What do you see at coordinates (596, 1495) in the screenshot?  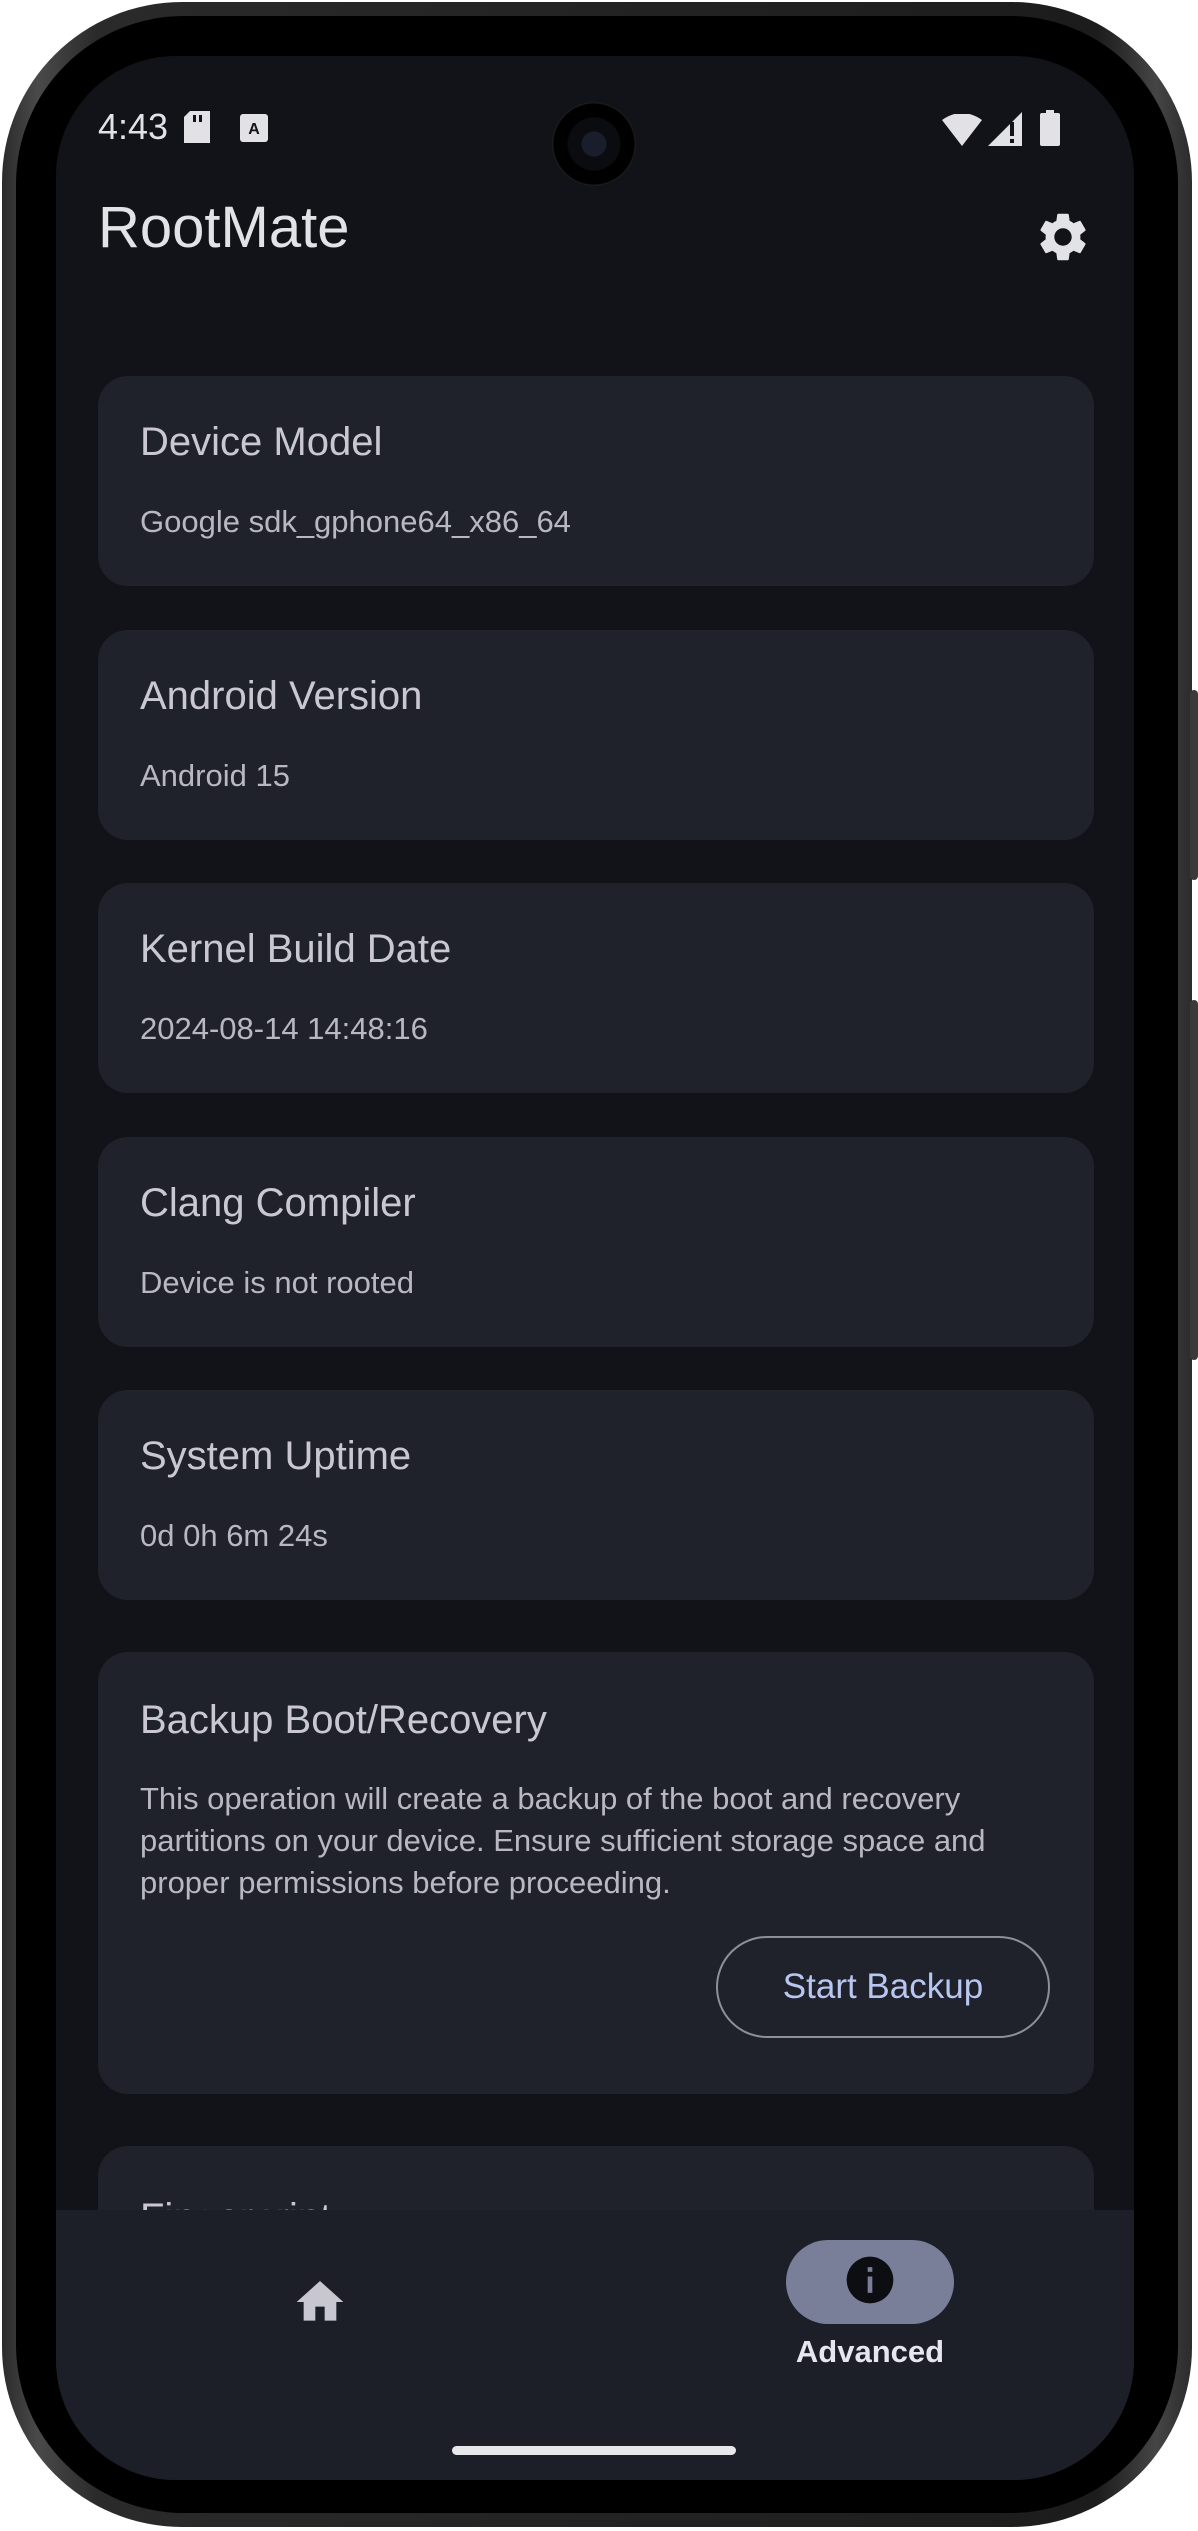 I see `system-uptime-card: System Uptime 0d 0h 6m 24s` at bounding box center [596, 1495].